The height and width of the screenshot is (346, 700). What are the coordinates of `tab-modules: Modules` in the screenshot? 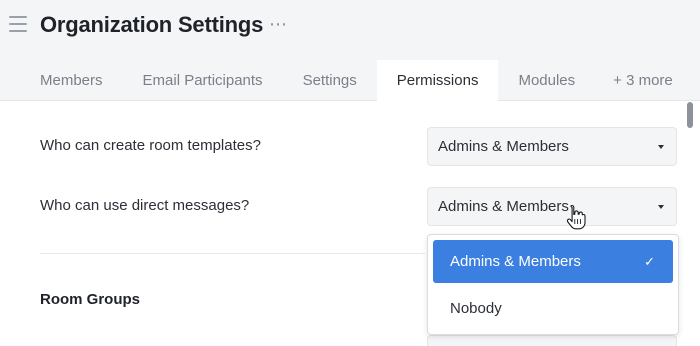 It's located at (546, 80).